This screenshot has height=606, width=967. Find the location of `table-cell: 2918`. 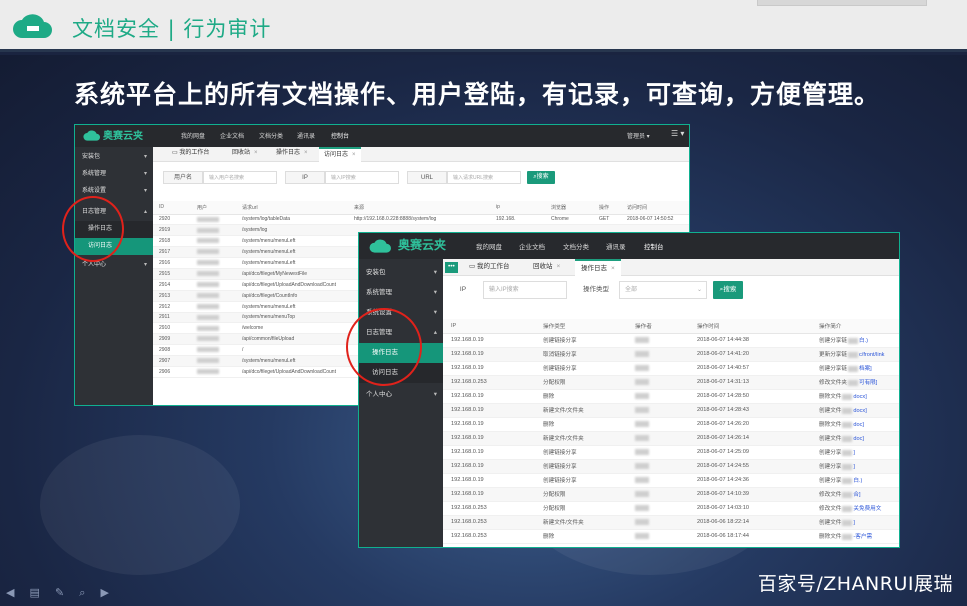

table-cell: 2918 is located at coordinates (172, 241).